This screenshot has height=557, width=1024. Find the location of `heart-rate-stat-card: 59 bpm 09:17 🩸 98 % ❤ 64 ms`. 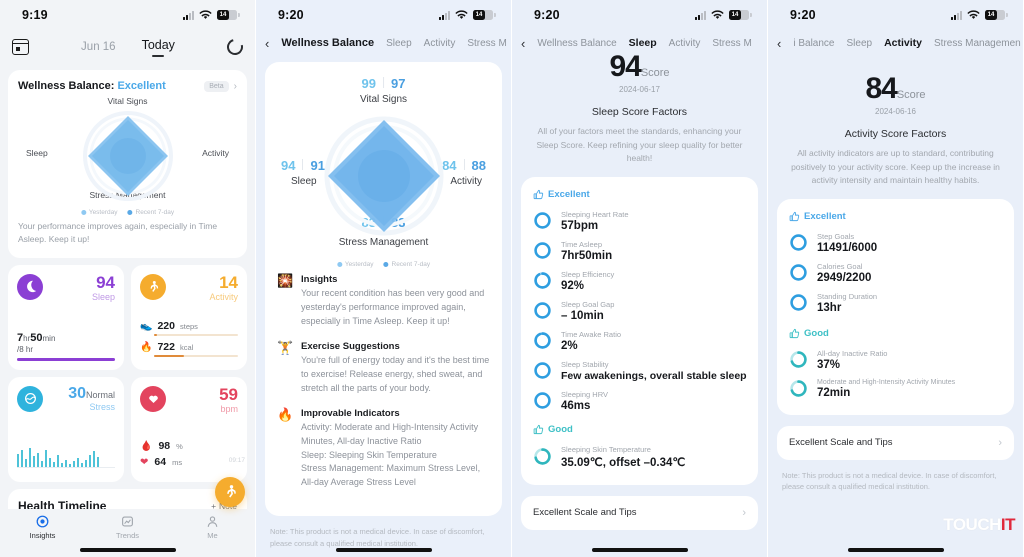

heart-rate-stat-card: 59 bpm 09:17 🩸 98 % ❤ 64 ms is located at coordinates (189, 429).